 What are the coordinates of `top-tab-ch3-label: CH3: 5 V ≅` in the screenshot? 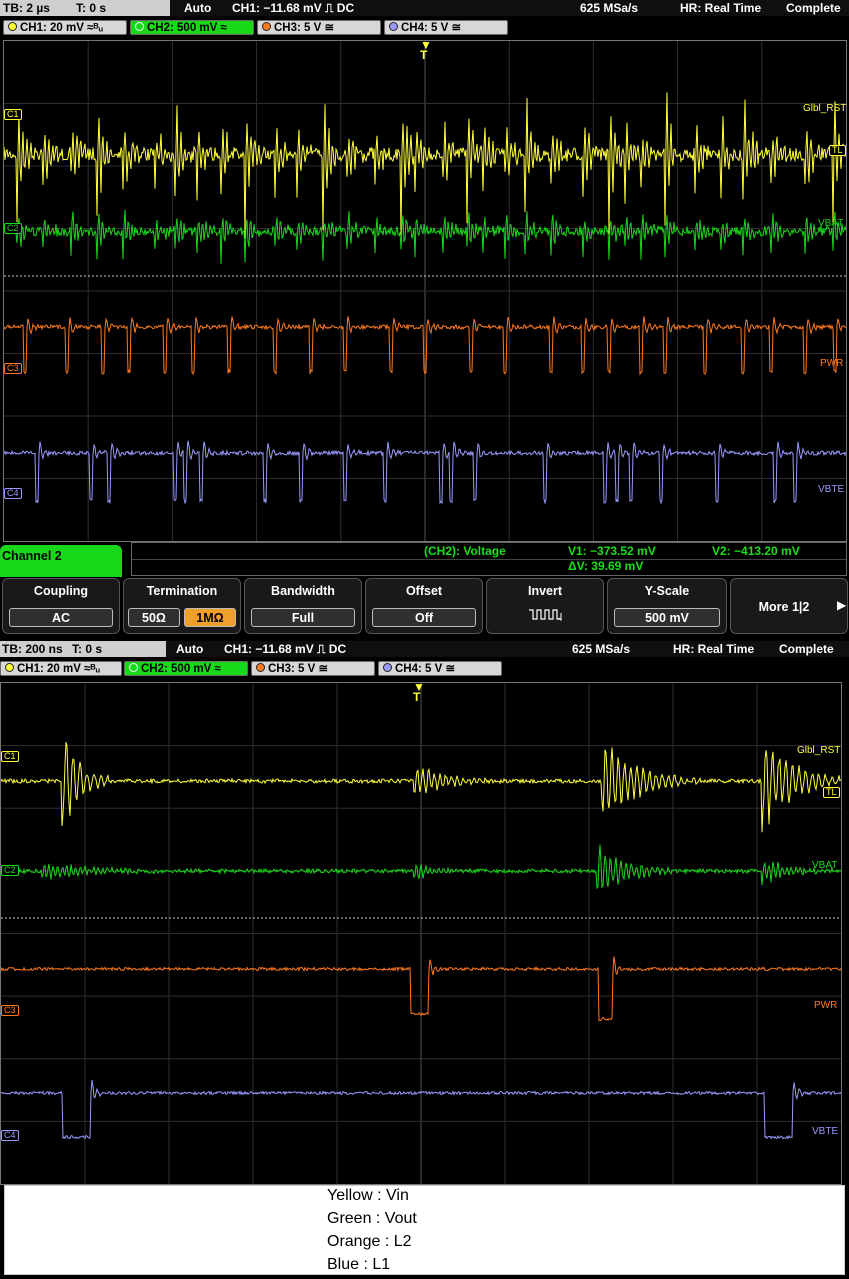 It's located at (304, 28).